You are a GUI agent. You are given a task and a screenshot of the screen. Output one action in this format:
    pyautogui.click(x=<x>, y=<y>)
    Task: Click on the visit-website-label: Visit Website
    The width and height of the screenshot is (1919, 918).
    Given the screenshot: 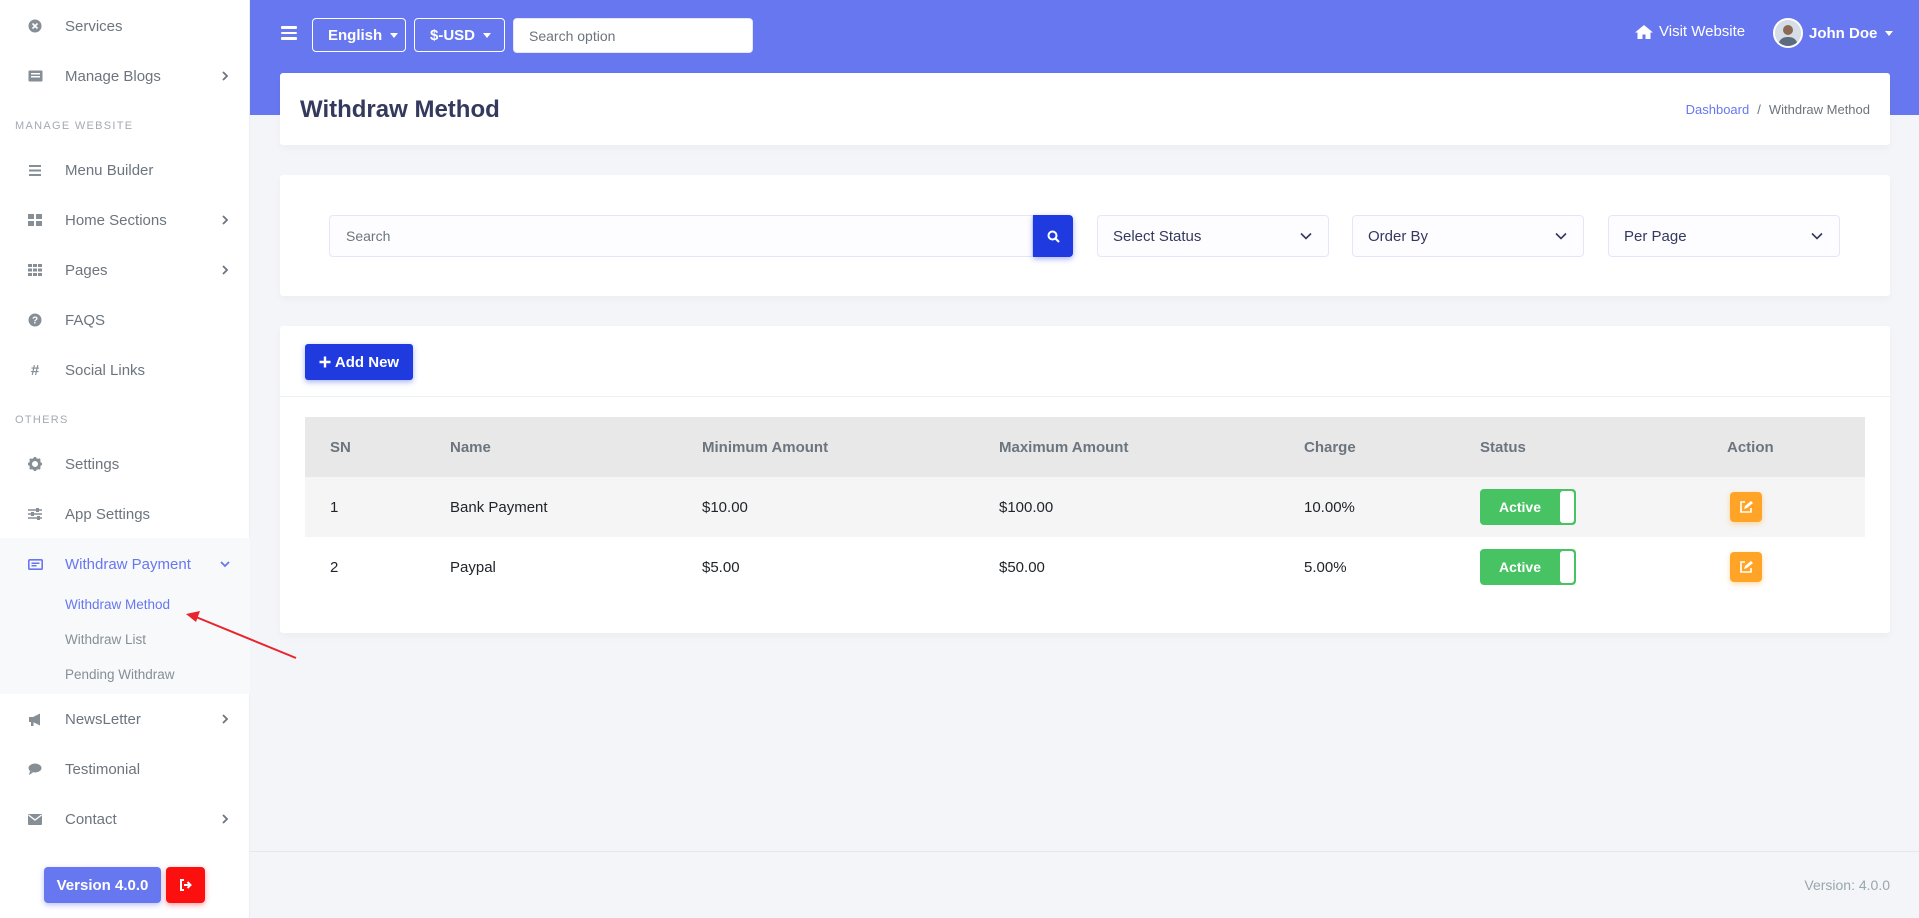 What is the action you would take?
    pyautogui.click(x=1702, y=31)
    